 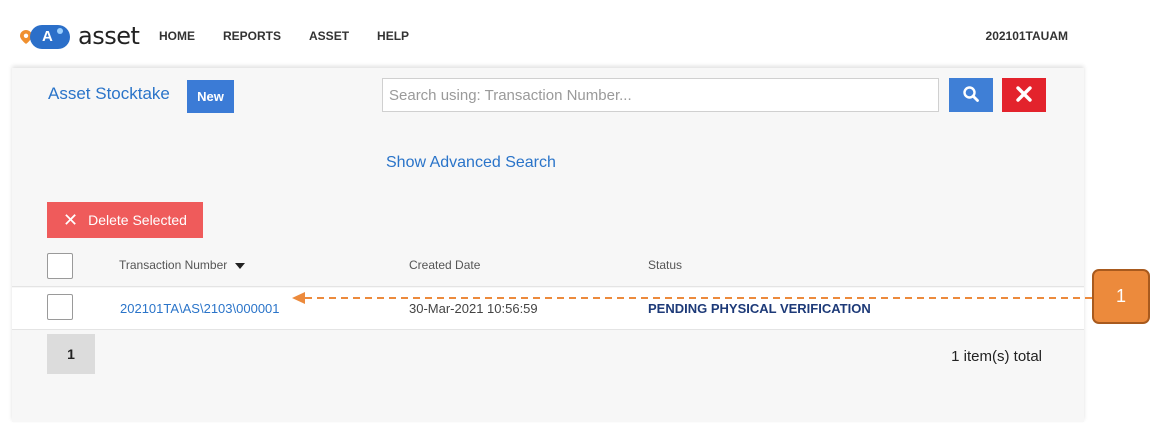 What do you see at coordinates (665, 265) in the screenshot?
I see `column-header-status: Status` at bounding box center [665, 265].